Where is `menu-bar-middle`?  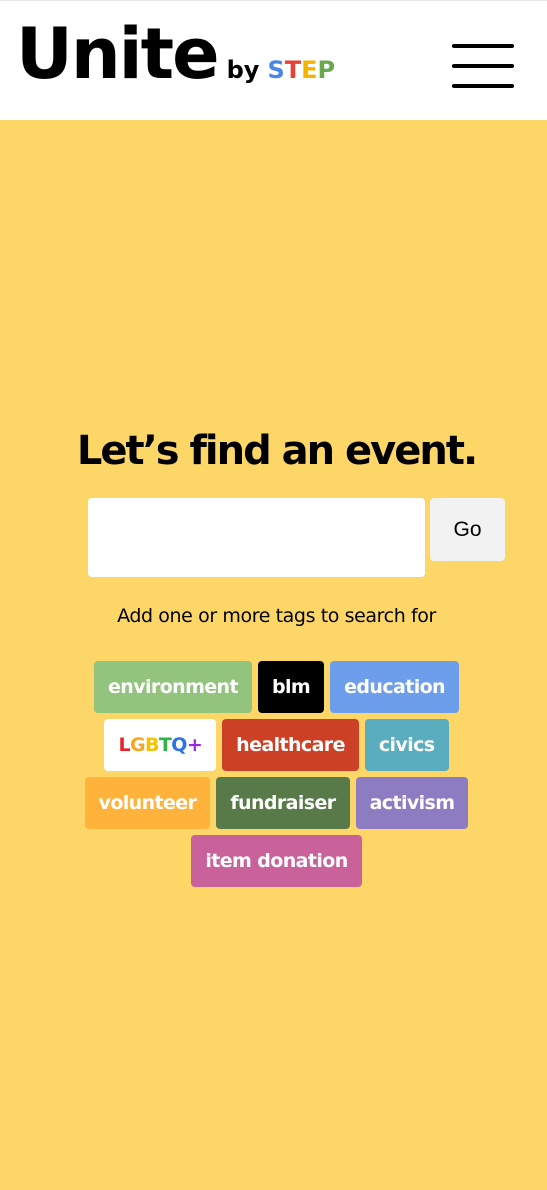
menu-bar-middle is located at coordinates (483, 66).